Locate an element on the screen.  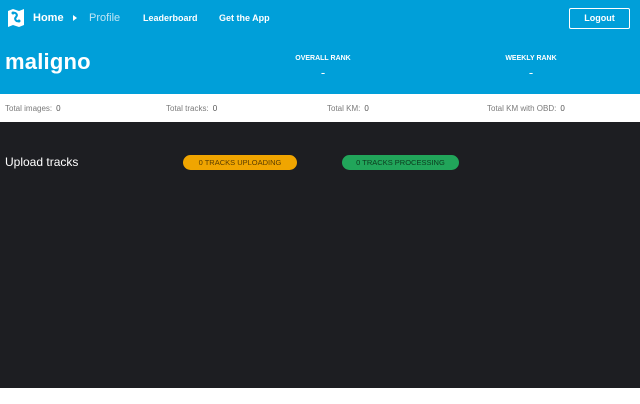
overall-rank: OVERALL RANK - is located at coordinates (323, 67).